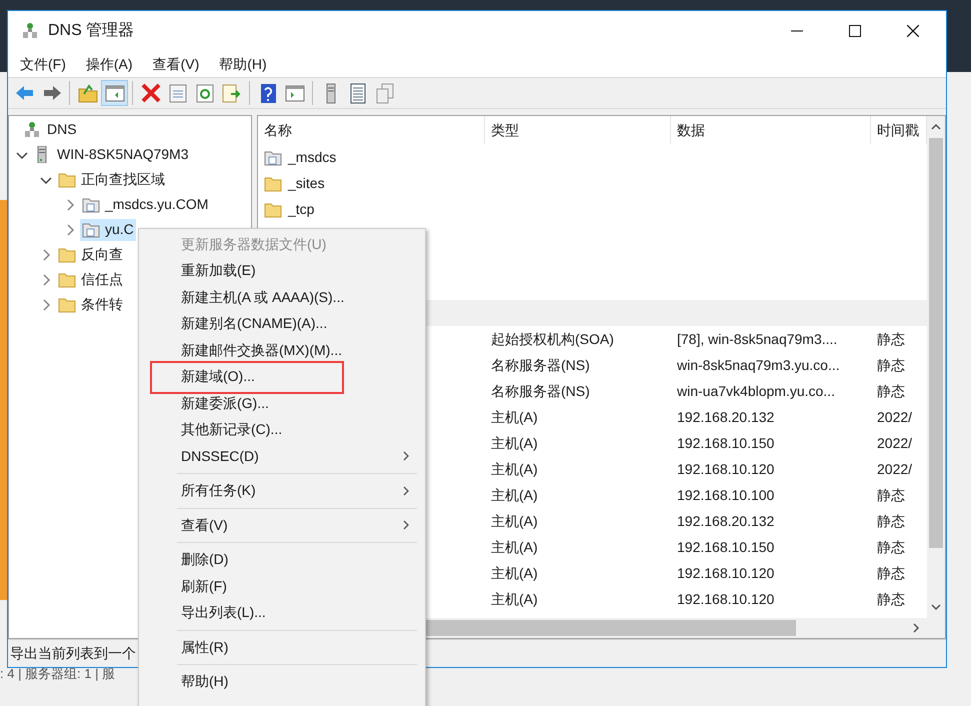  What do you see at coordinates (205, 93) in the screenshot?
I see `refresh-icon` at bounding box center [205, 93].